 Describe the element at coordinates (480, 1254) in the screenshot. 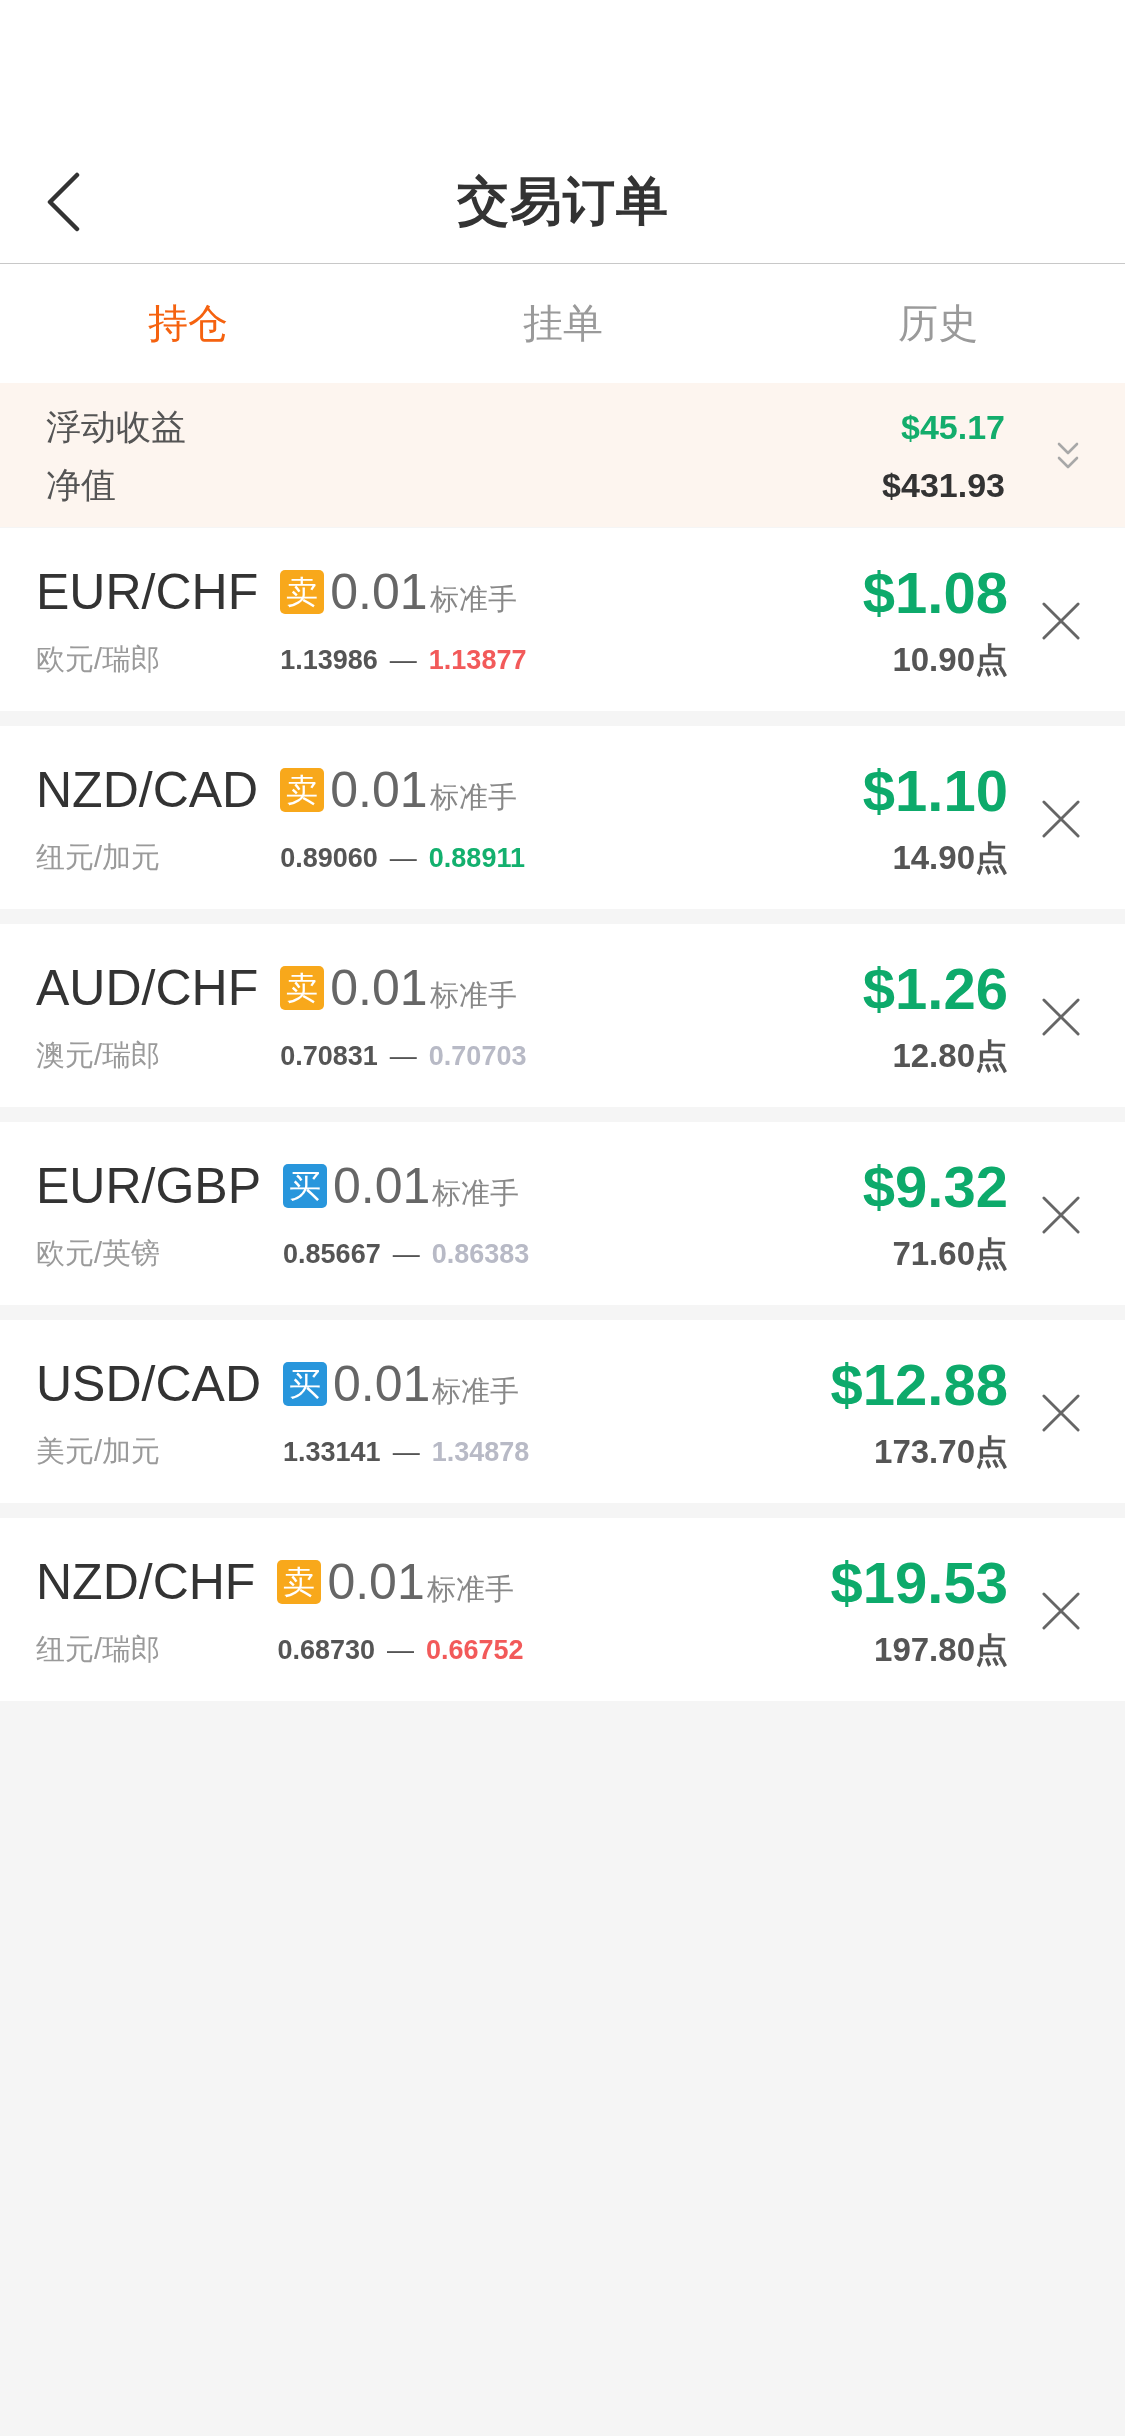

I see `current-price: 0.86383` at that location.